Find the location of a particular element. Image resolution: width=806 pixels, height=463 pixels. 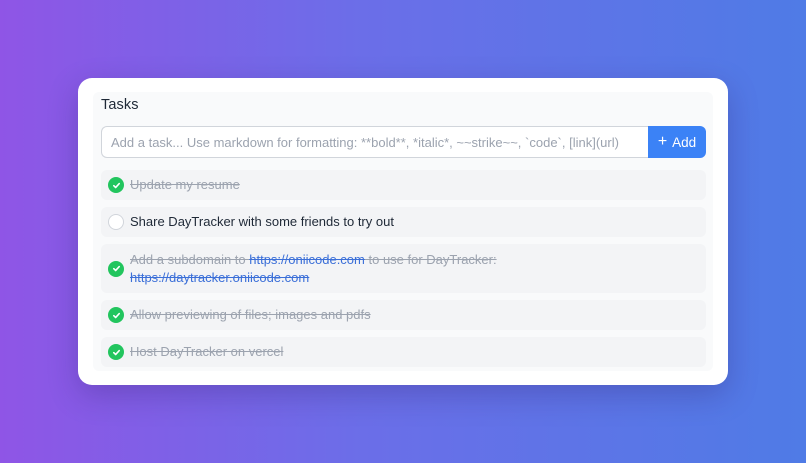

task-link: https://daytracker.oniicode.com is located at coordinates (219, 277).